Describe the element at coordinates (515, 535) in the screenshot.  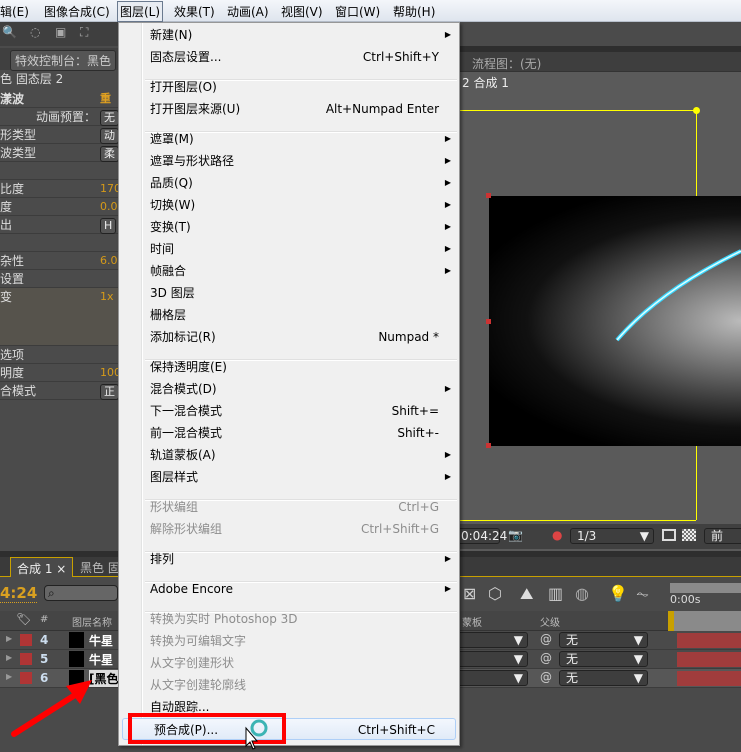
I see `snapshot-icon: 📷` at that location.